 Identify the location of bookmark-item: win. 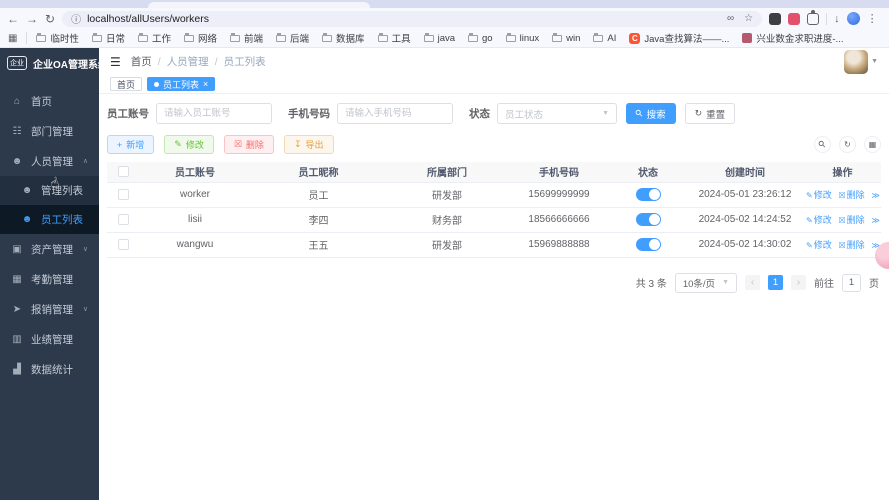
(566, 38).